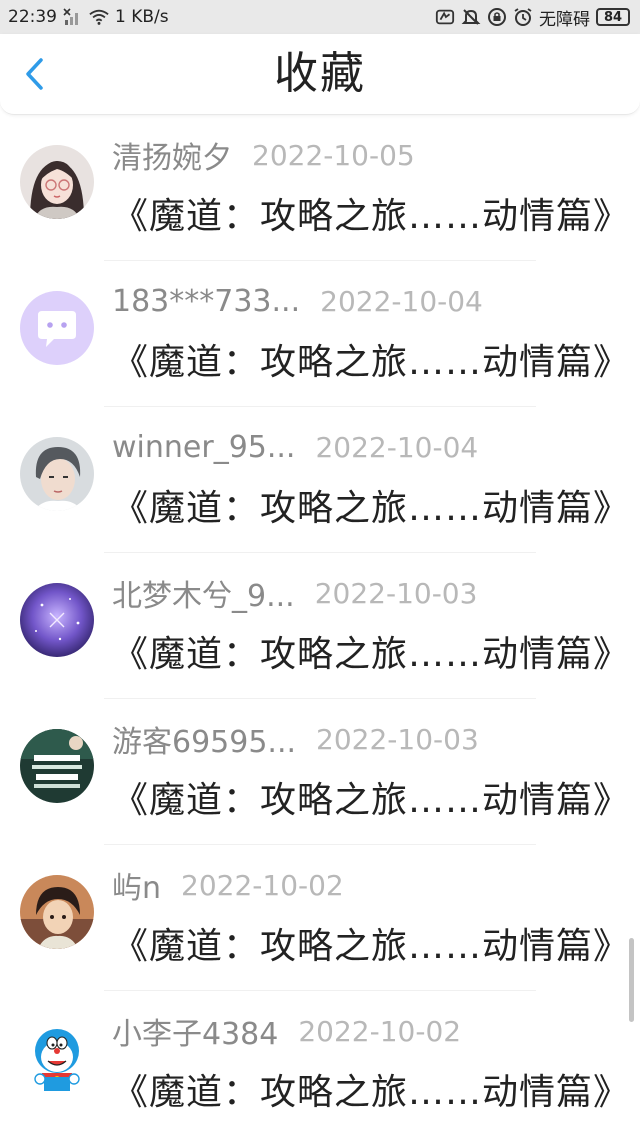  I want to click on item-meta: 清扬婉夕 2022-10-05, so click(263, 156).